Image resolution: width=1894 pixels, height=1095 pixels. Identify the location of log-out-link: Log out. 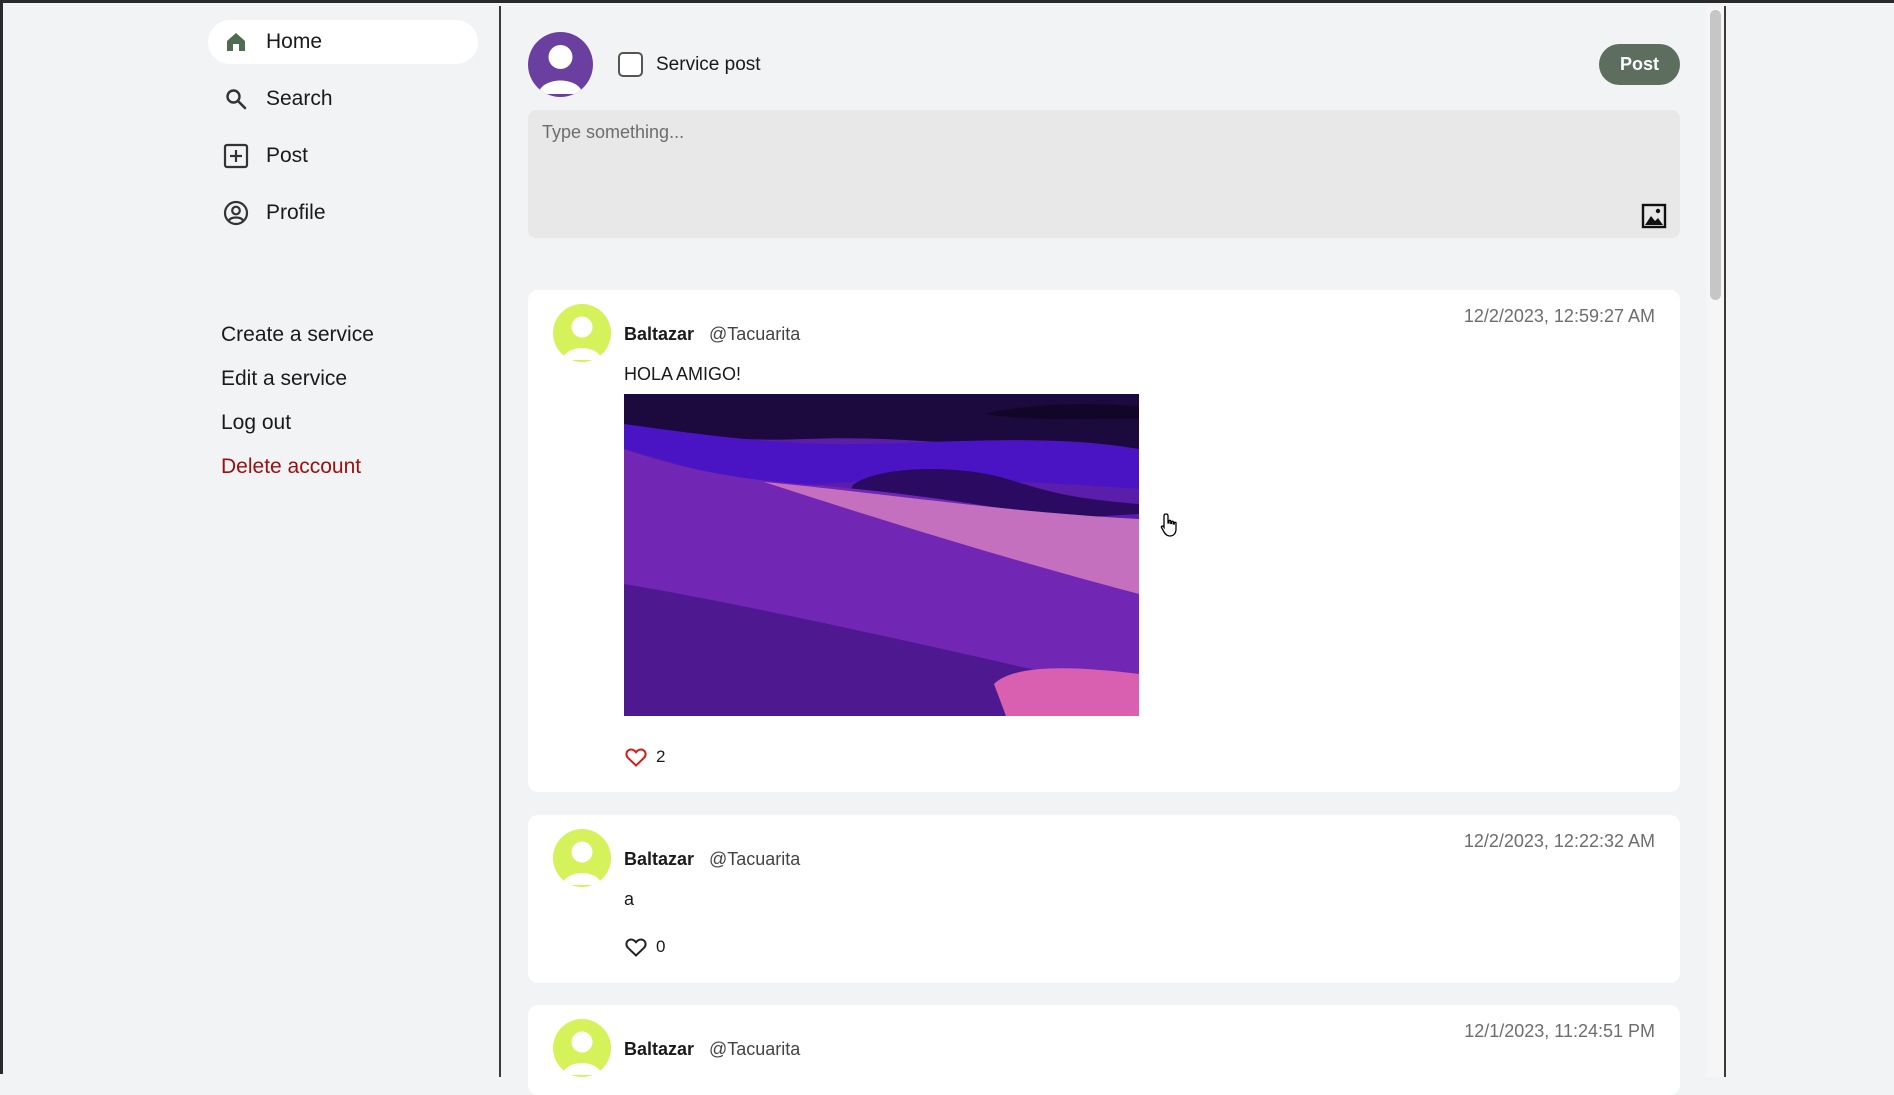
(256, 423).